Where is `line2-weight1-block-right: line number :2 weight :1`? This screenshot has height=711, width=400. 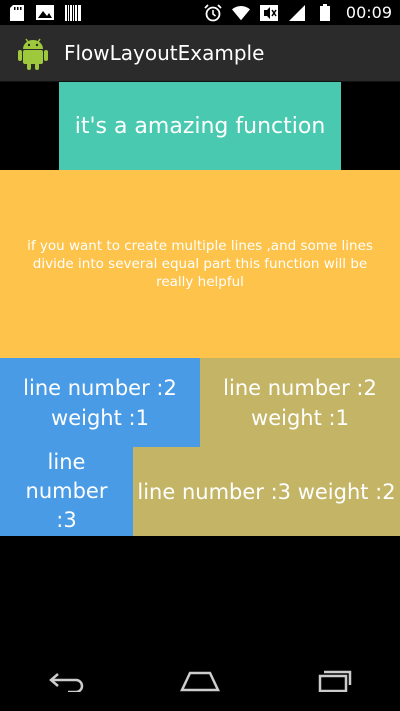 line2-weight1-block-right: line number :2 weight :1 is located at coordinates (300, 402).